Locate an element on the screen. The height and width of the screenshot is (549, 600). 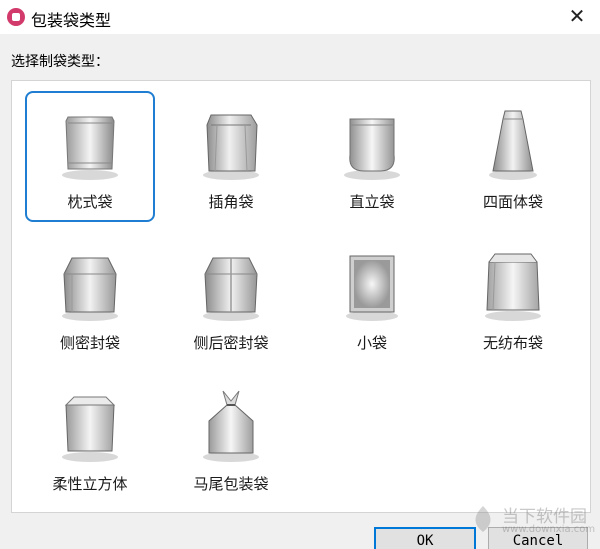
close-icon: ✕ is located at coordinates (577, 16).